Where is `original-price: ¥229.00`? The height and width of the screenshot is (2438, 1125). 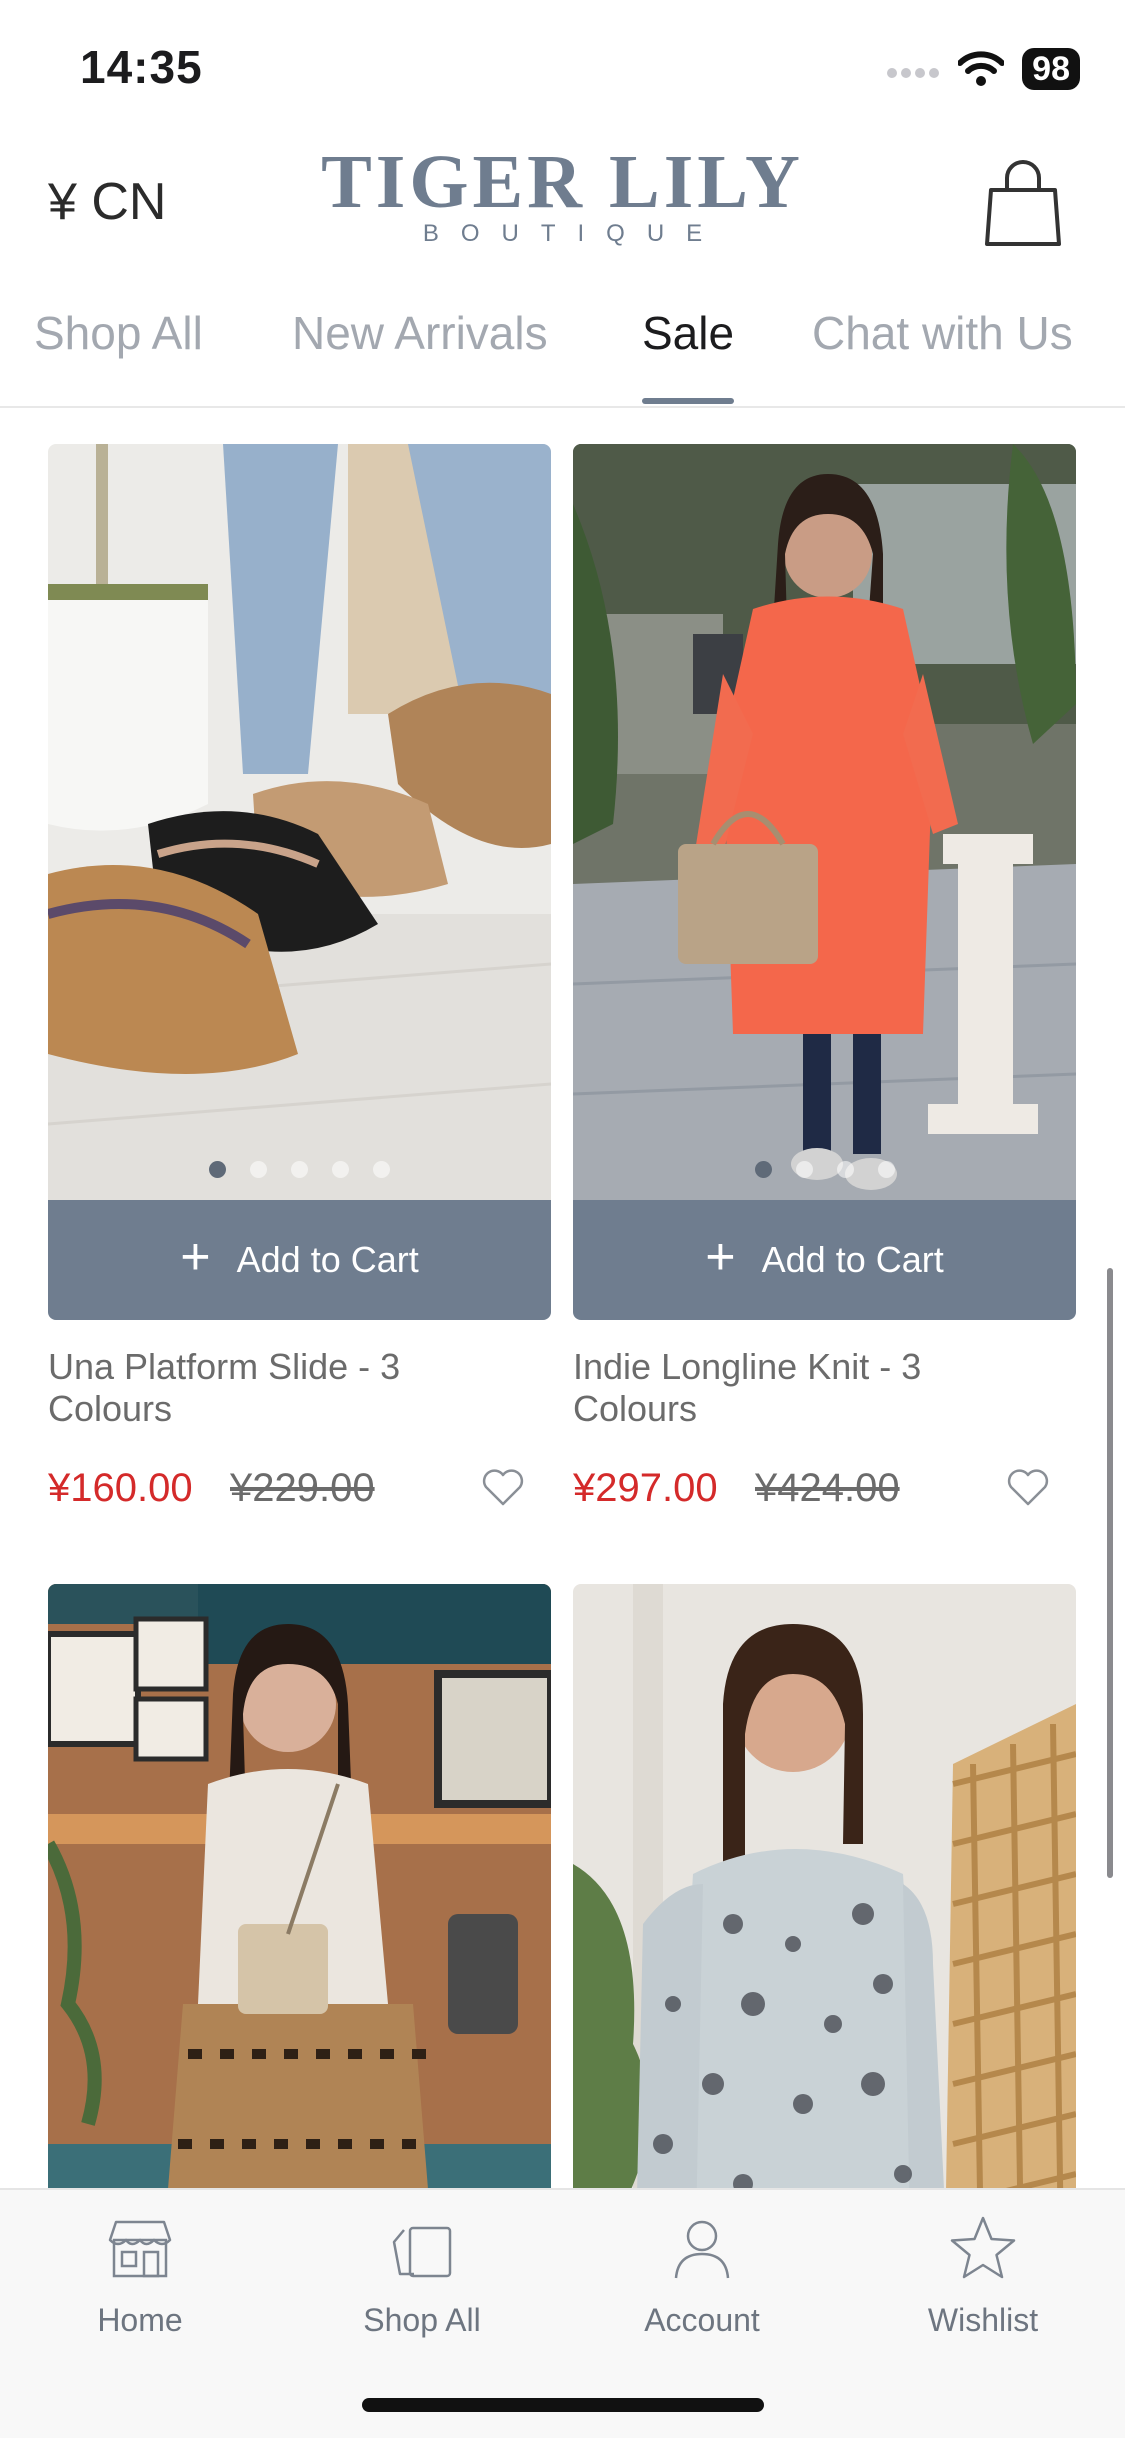
original-price: ¥229.00 is located at coordinates (302, 1488).